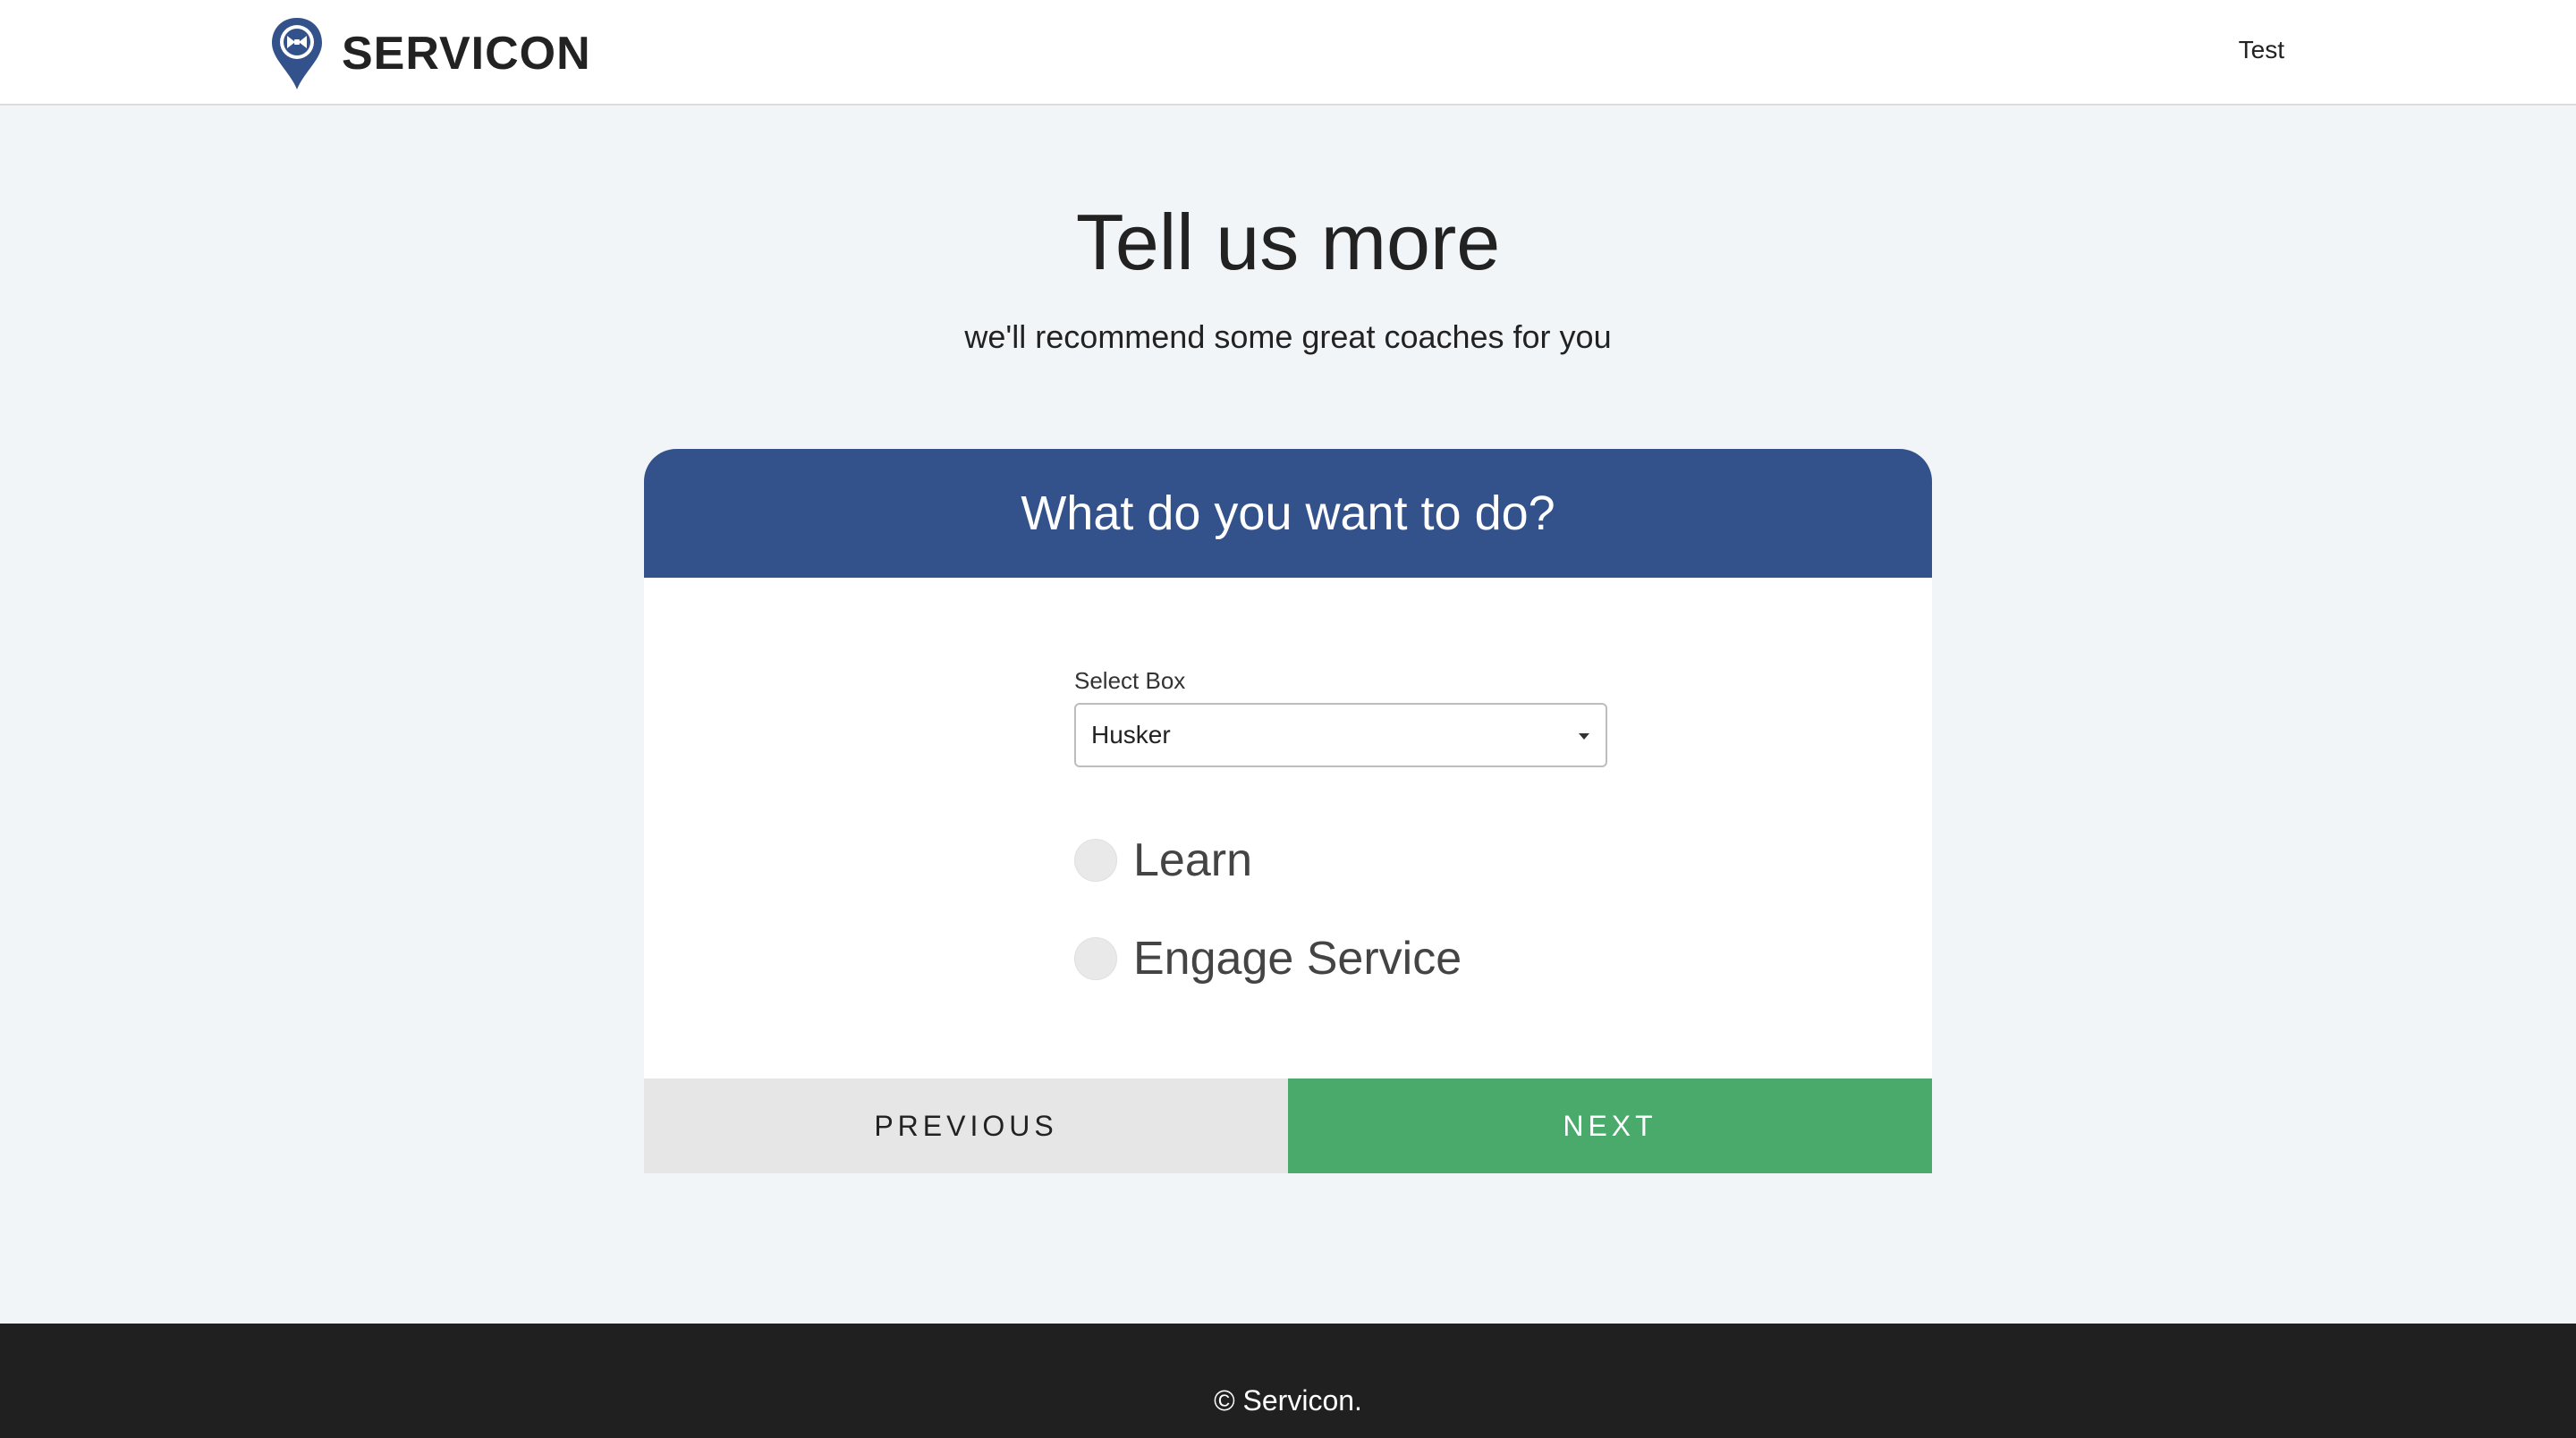 Image resolution: width=2576 pixels, height=1438 pixels. What do you see at coordinates (1288, 1381) in the screenshot?
I see `footer: © Servicon.` at bounding box center [1288, 1381].